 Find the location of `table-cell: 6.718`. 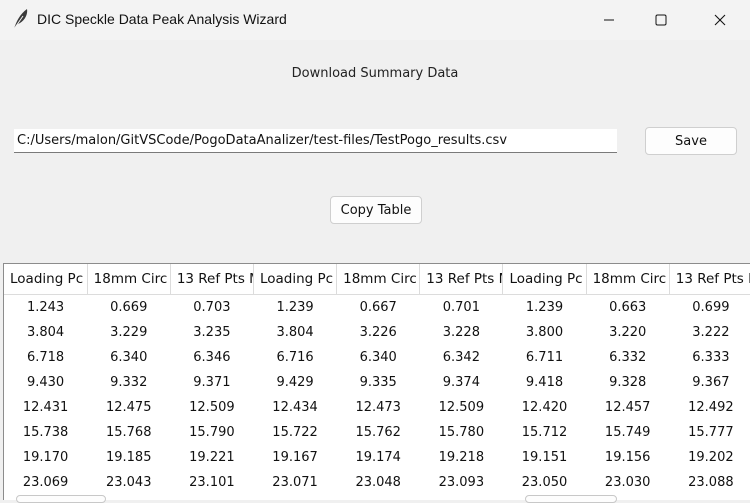

table-cell: 6.718 is located at coordinates (45, 357).